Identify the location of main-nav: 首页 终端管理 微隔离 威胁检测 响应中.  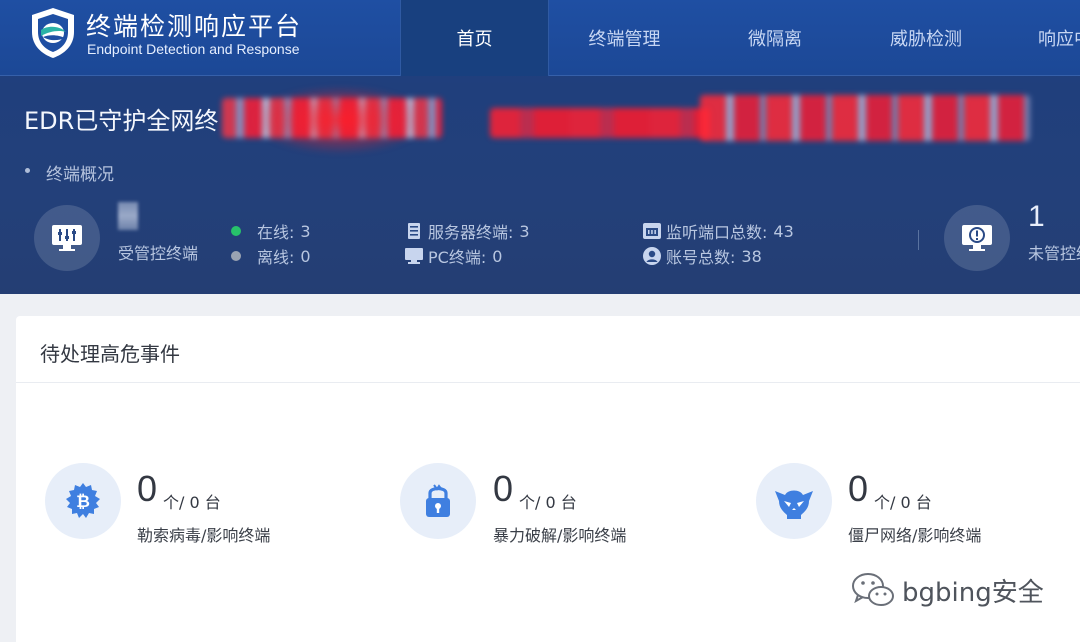
(740, 38).